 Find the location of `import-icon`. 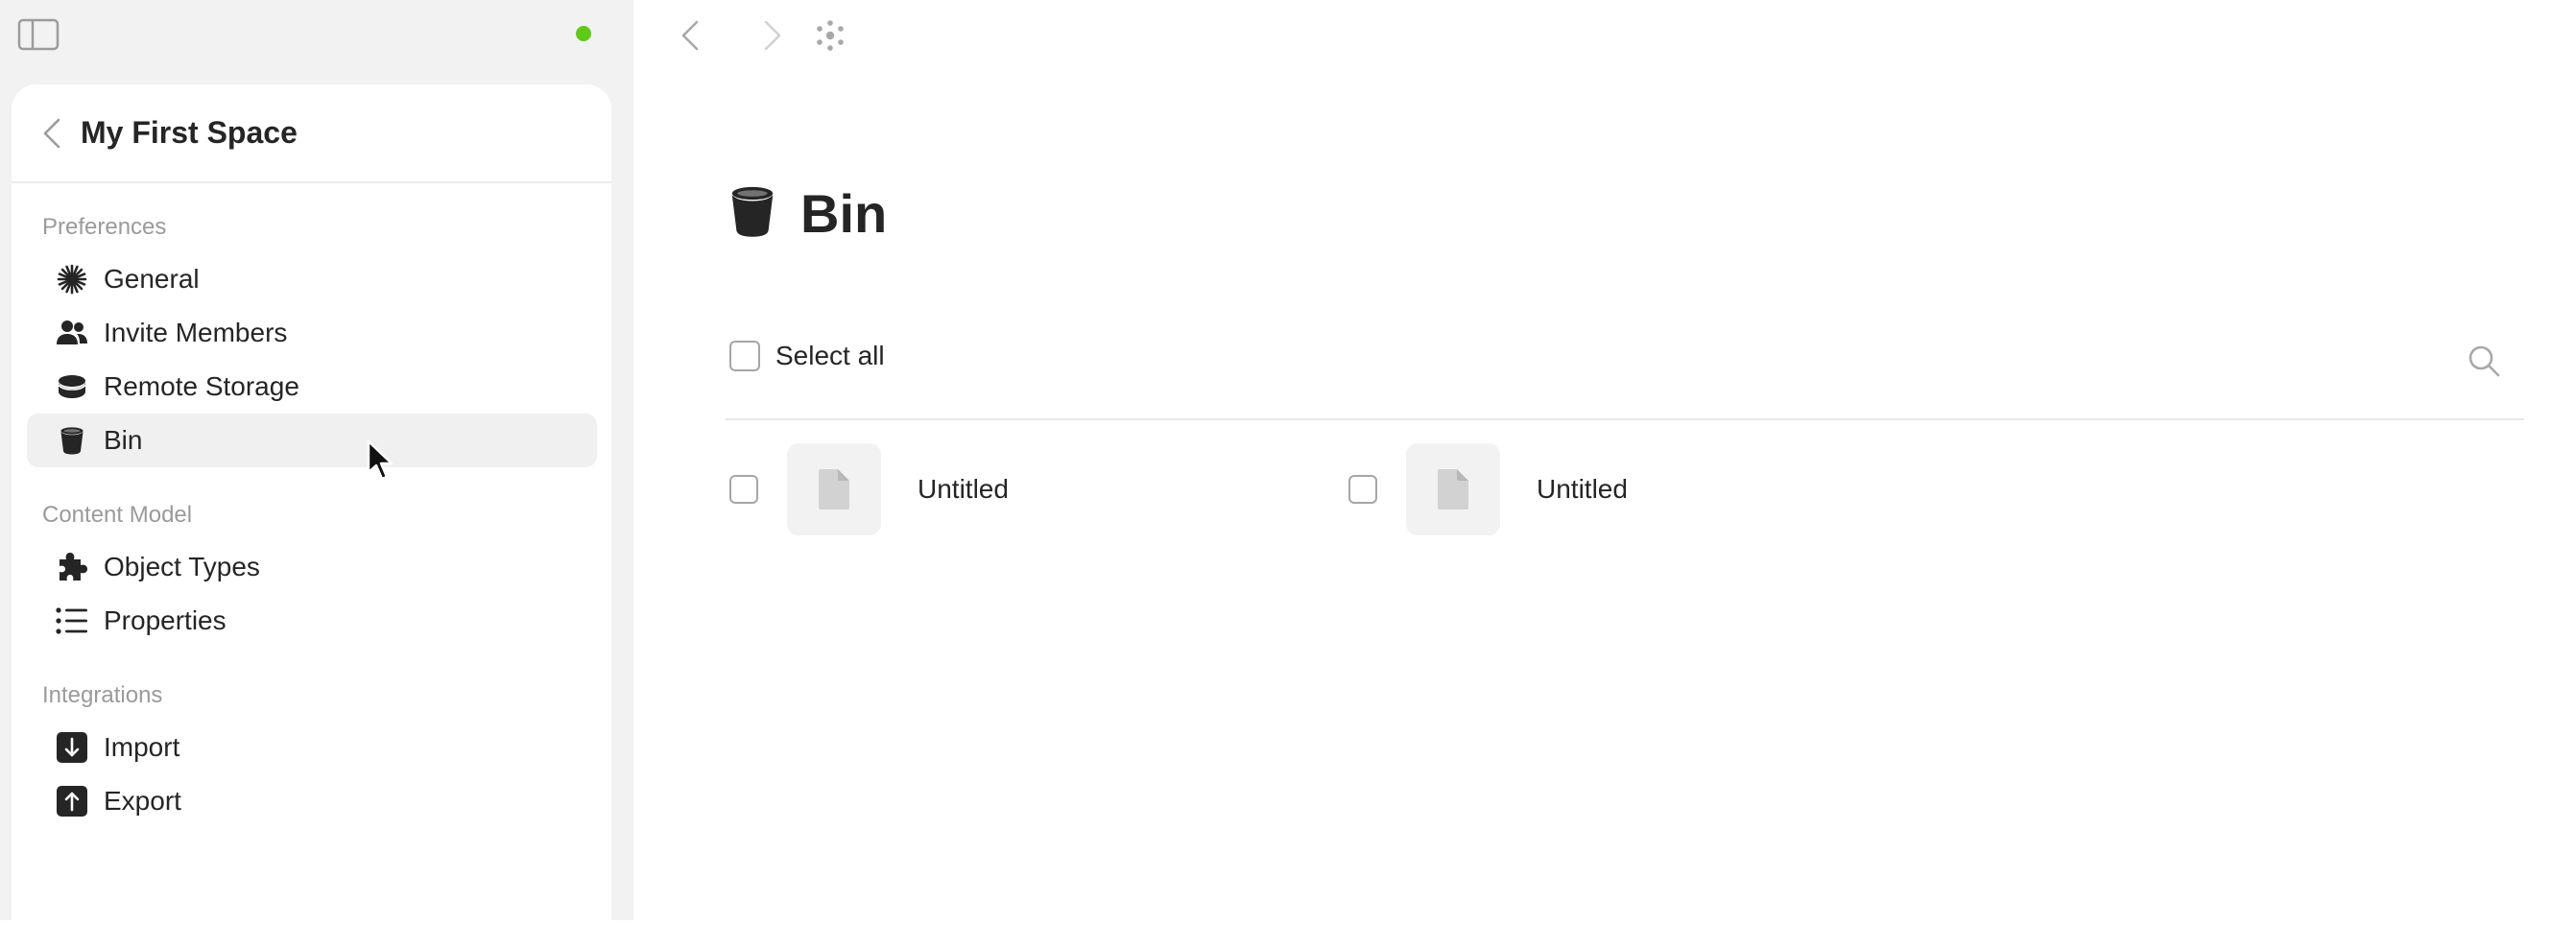

import-icon is located at coordinates (72, 747).